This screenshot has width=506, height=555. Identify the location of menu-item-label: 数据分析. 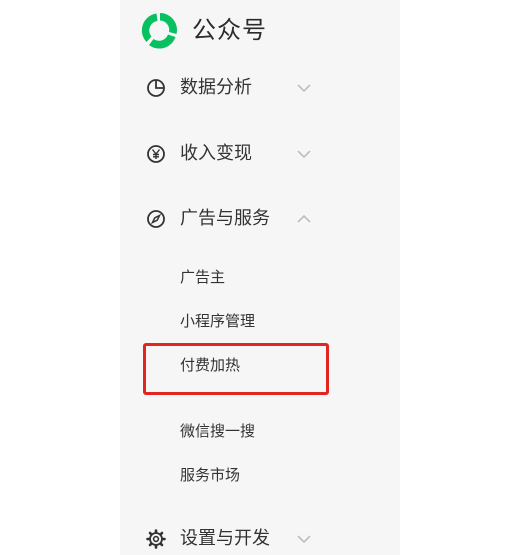
(216, 87).